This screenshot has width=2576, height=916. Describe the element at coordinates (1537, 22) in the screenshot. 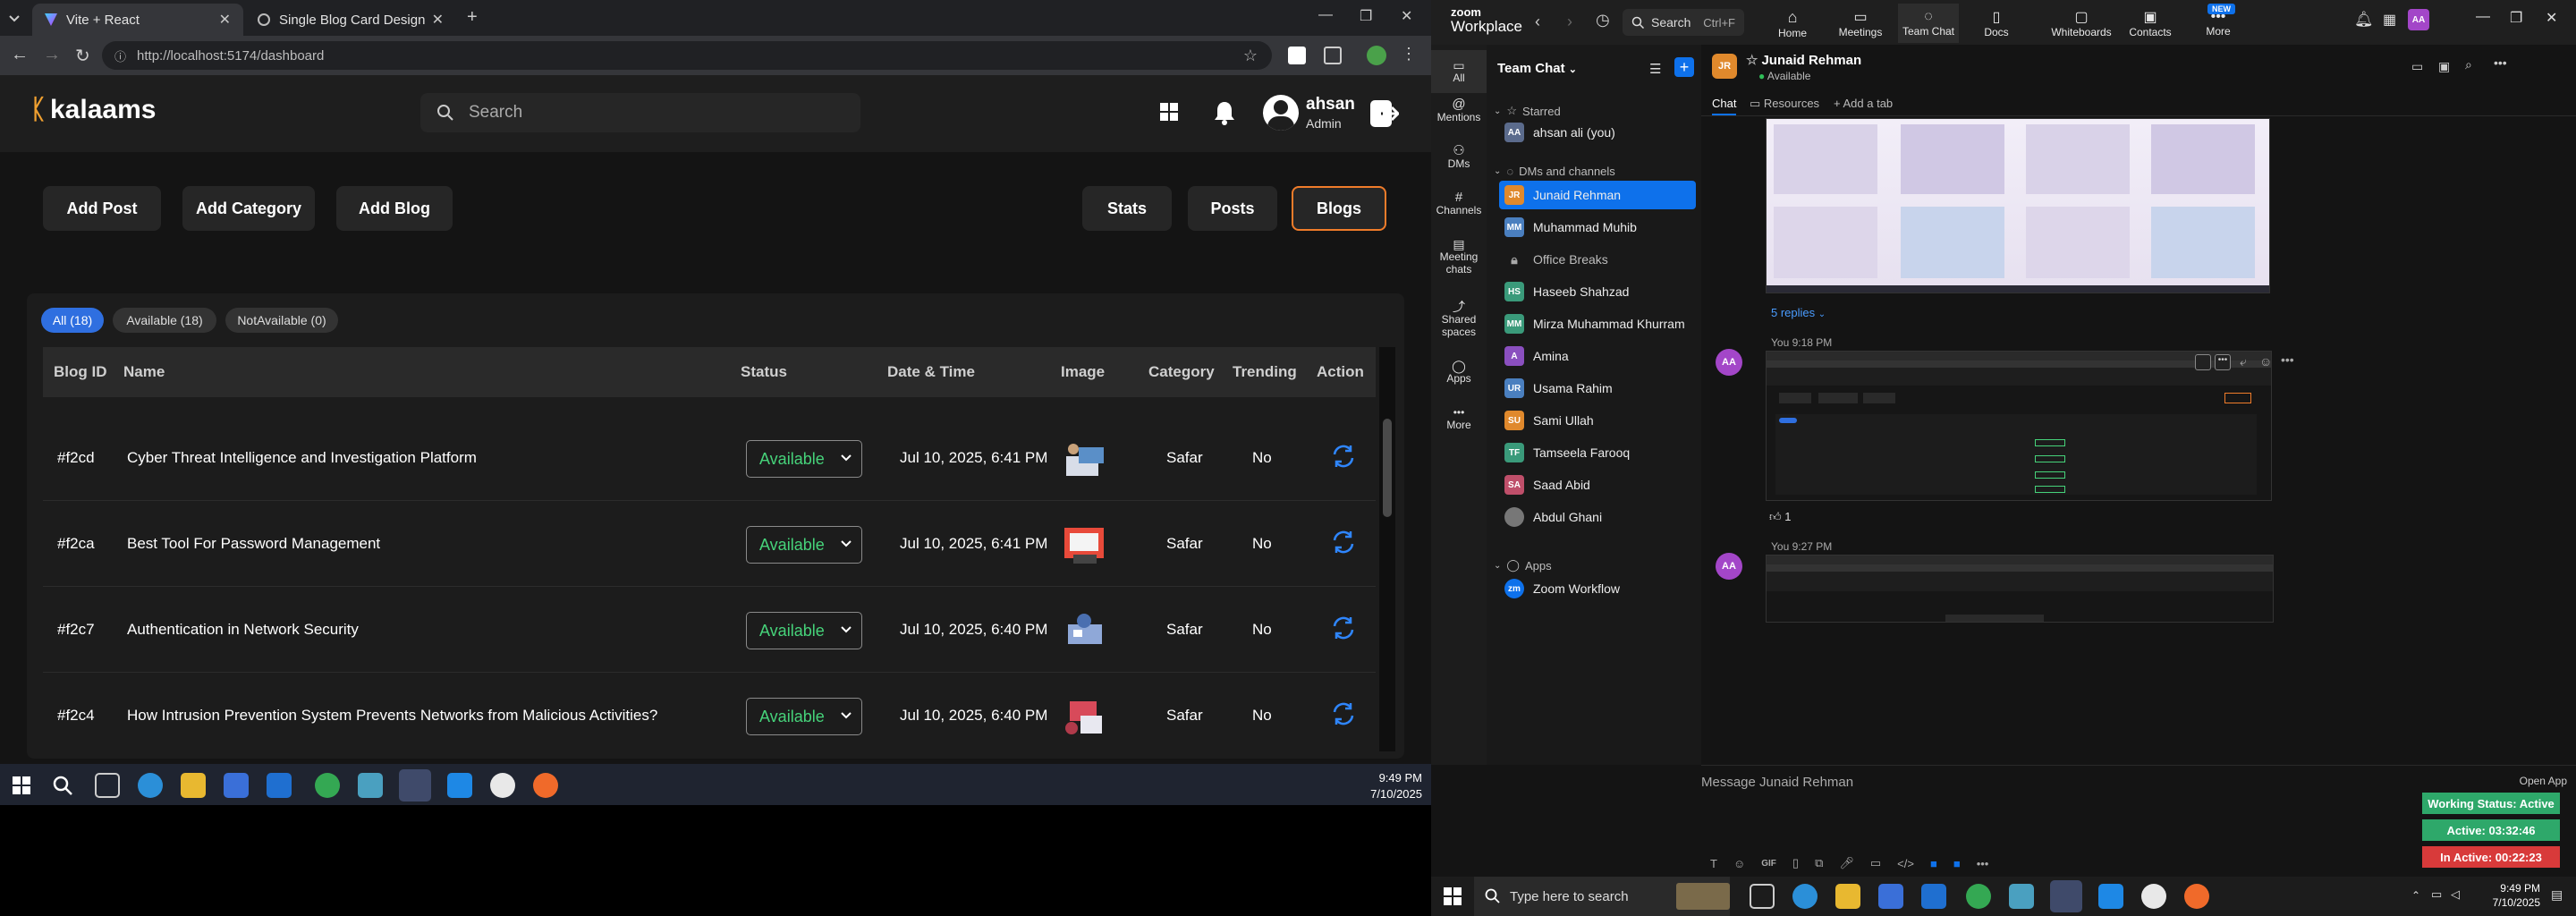

I see `back-icon: ‹` at that location.